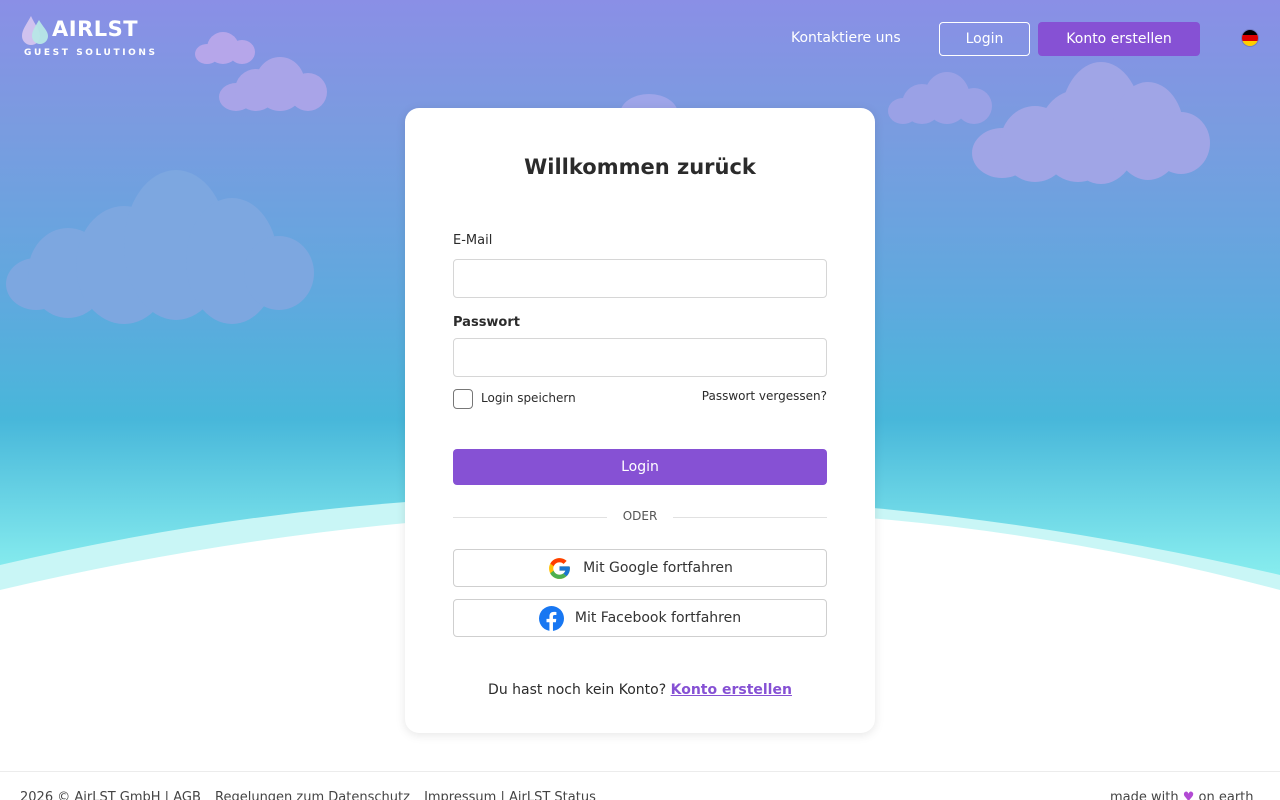  I want to click on made-with-text: made with, so click(1144, 795).